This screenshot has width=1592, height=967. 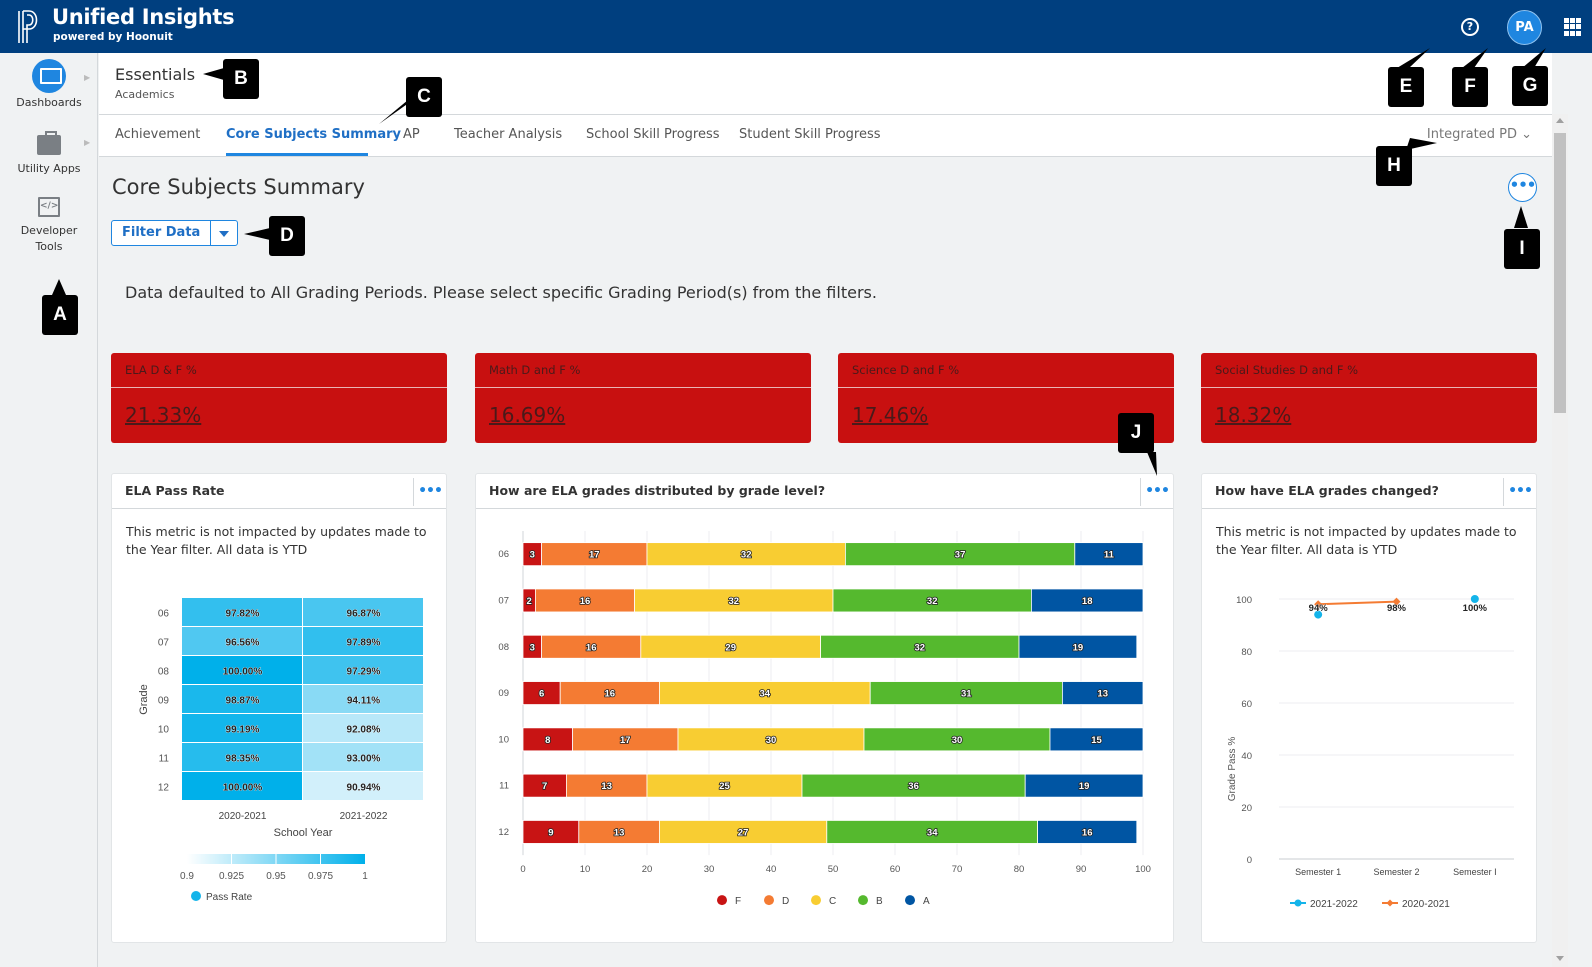 What do you see at coordinates (313, 134) in the screenshot?
I see `tab-core-subjects-summary: Core Subjects Summary` at bounding box center [313, 134].